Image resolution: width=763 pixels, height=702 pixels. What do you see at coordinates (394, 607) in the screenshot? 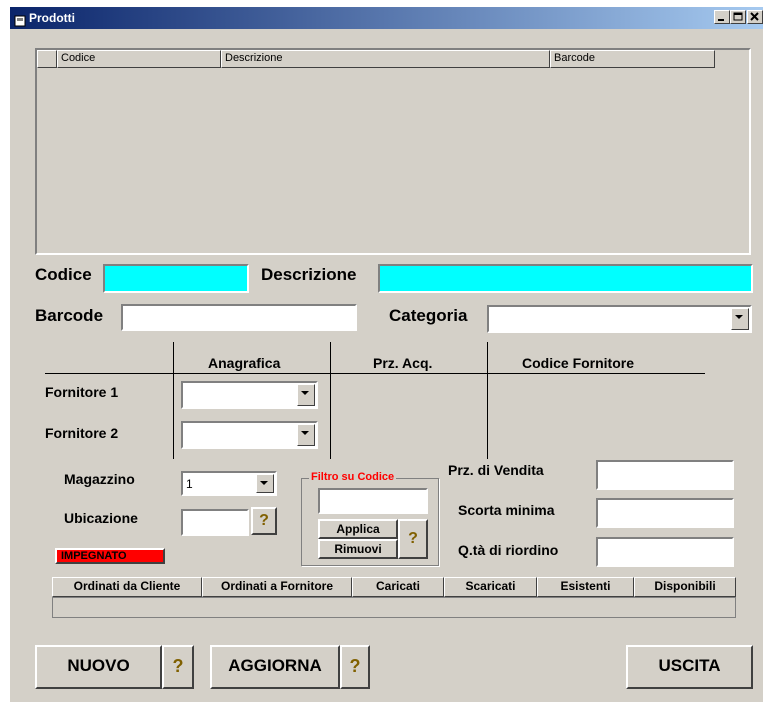
I see `summary-values-row` at bounding box center [394, 607].